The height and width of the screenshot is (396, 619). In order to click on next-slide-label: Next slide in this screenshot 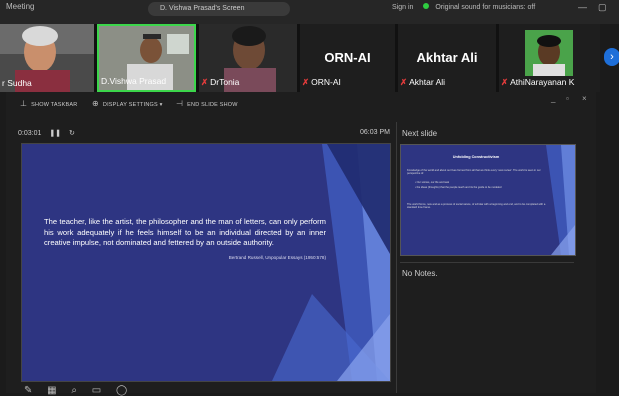, I will do `click(420, 133)`.